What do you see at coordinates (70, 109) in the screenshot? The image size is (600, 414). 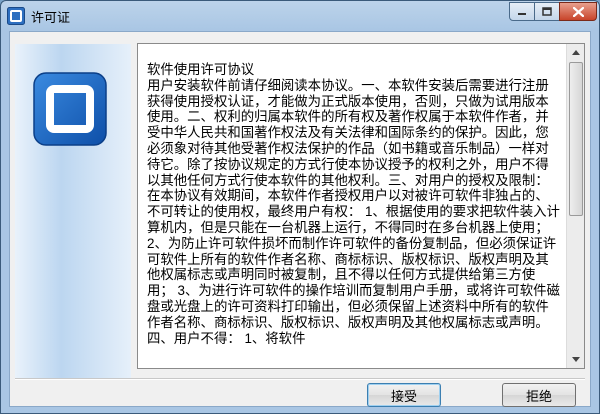 I see `license-logo-icon` at bounding box center [70, 109].